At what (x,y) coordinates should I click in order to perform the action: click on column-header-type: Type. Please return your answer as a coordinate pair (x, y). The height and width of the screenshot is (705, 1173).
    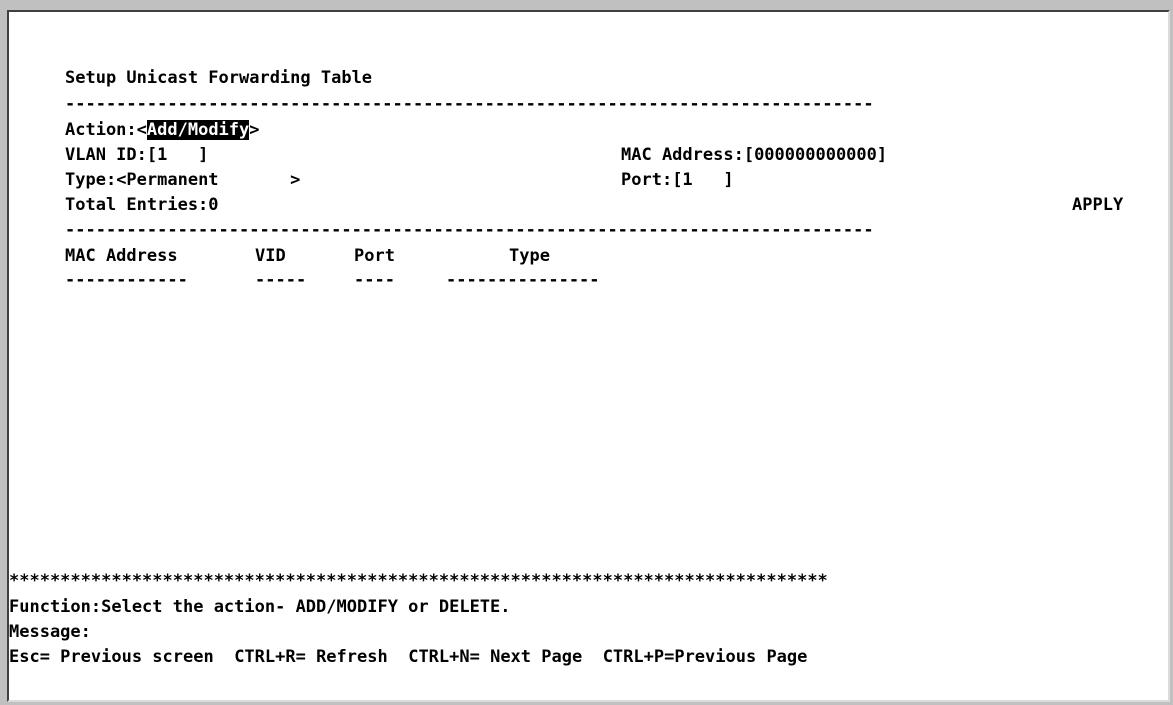
    Looking at the image, I should click on (529, 256).